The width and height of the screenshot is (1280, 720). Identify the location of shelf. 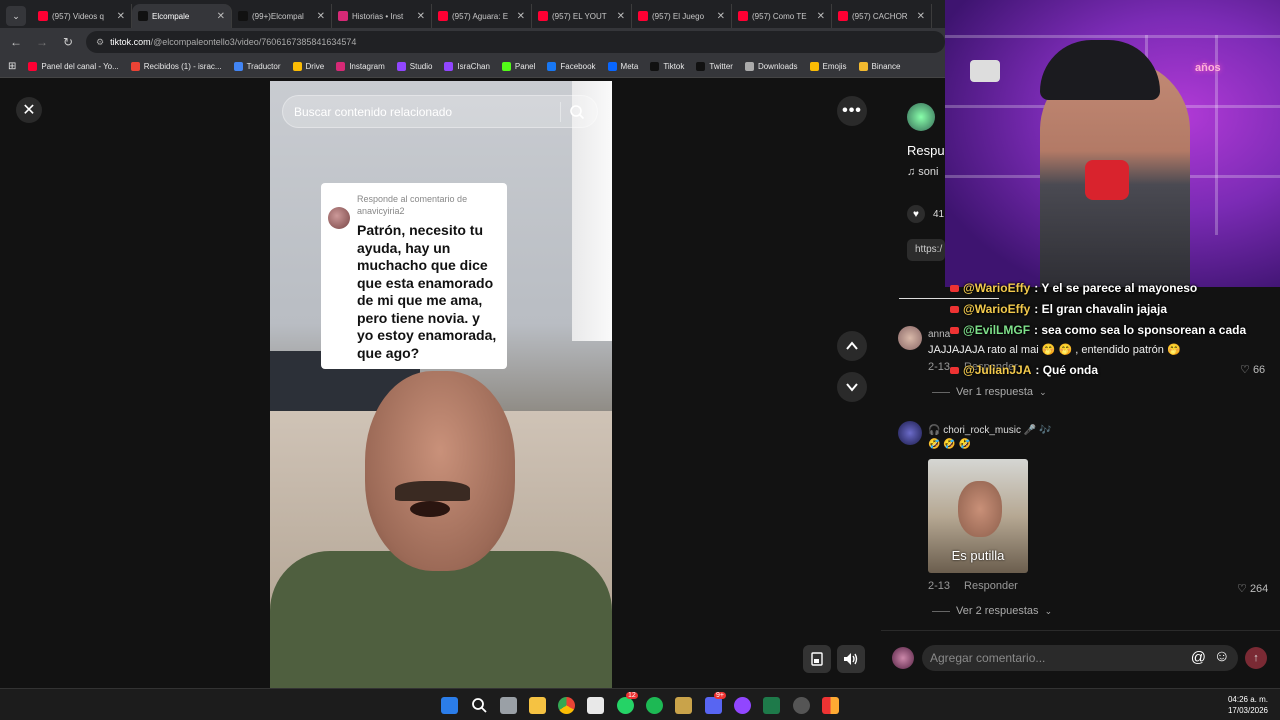
(1112, 36).